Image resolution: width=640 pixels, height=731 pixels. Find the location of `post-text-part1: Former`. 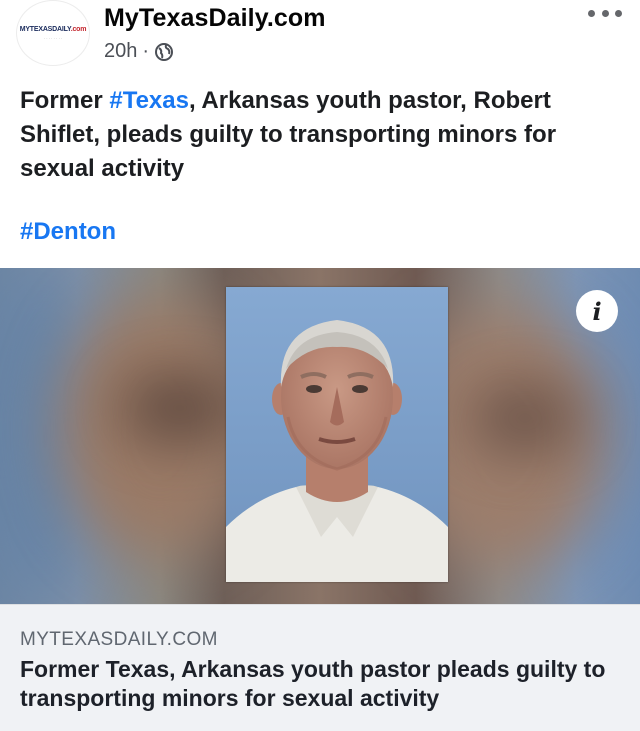

post-text-part1: Former is located at coordinates (65, 100).